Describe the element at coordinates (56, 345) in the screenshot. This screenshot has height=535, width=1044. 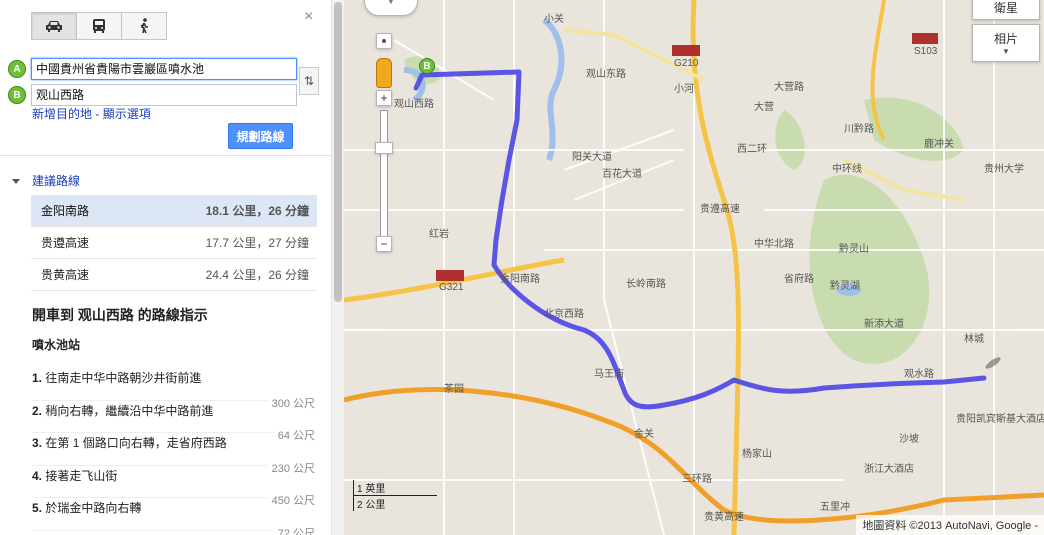
I see `start-point-name: 噴水池站` at that location.